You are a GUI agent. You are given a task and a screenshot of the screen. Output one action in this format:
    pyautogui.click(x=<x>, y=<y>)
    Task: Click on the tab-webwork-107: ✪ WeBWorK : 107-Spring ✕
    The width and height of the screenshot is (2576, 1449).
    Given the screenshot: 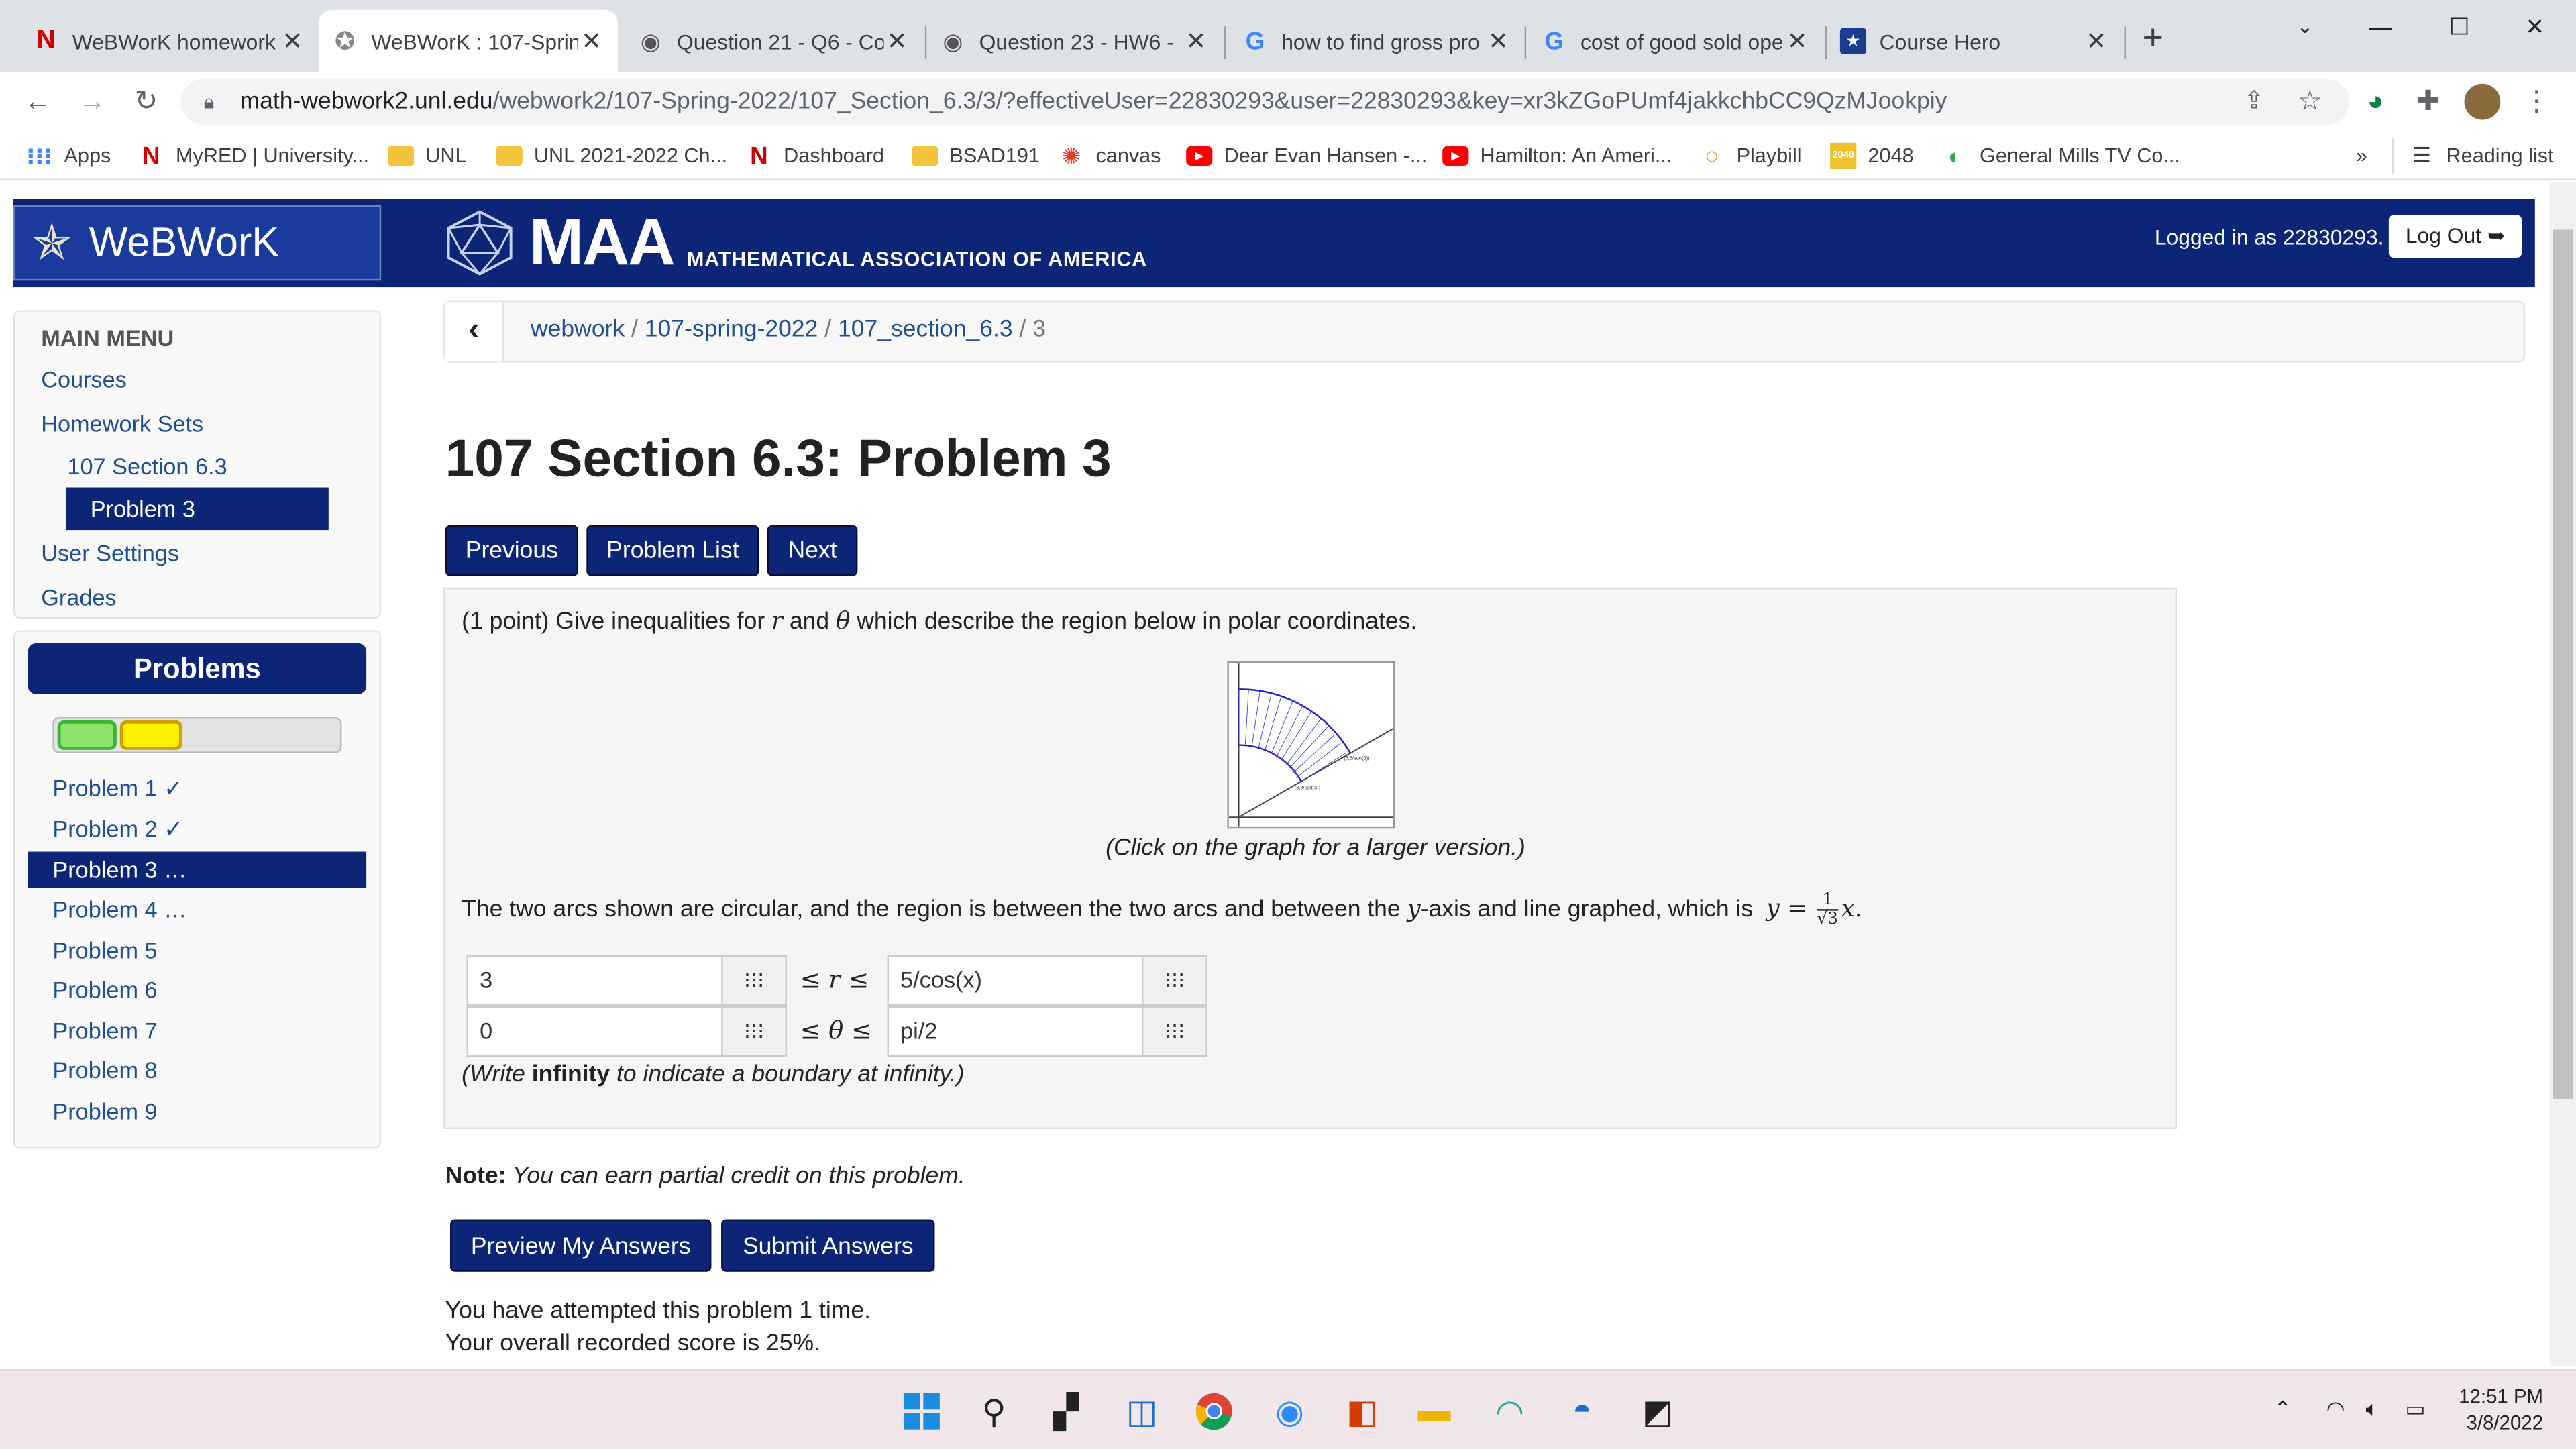 What is the action you would take?
    pyautogui.click(x=468, y=40)
    